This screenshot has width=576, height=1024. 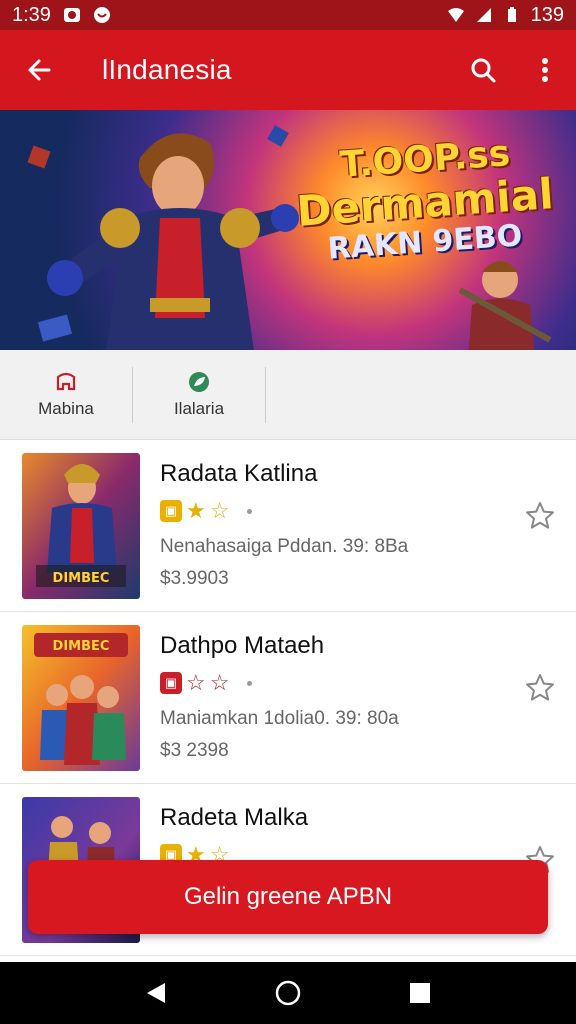 What do you see at coordinates (196, 510) in the screenshot?
I see `star-filled-icon: ★` at bounding box center [196, 510].